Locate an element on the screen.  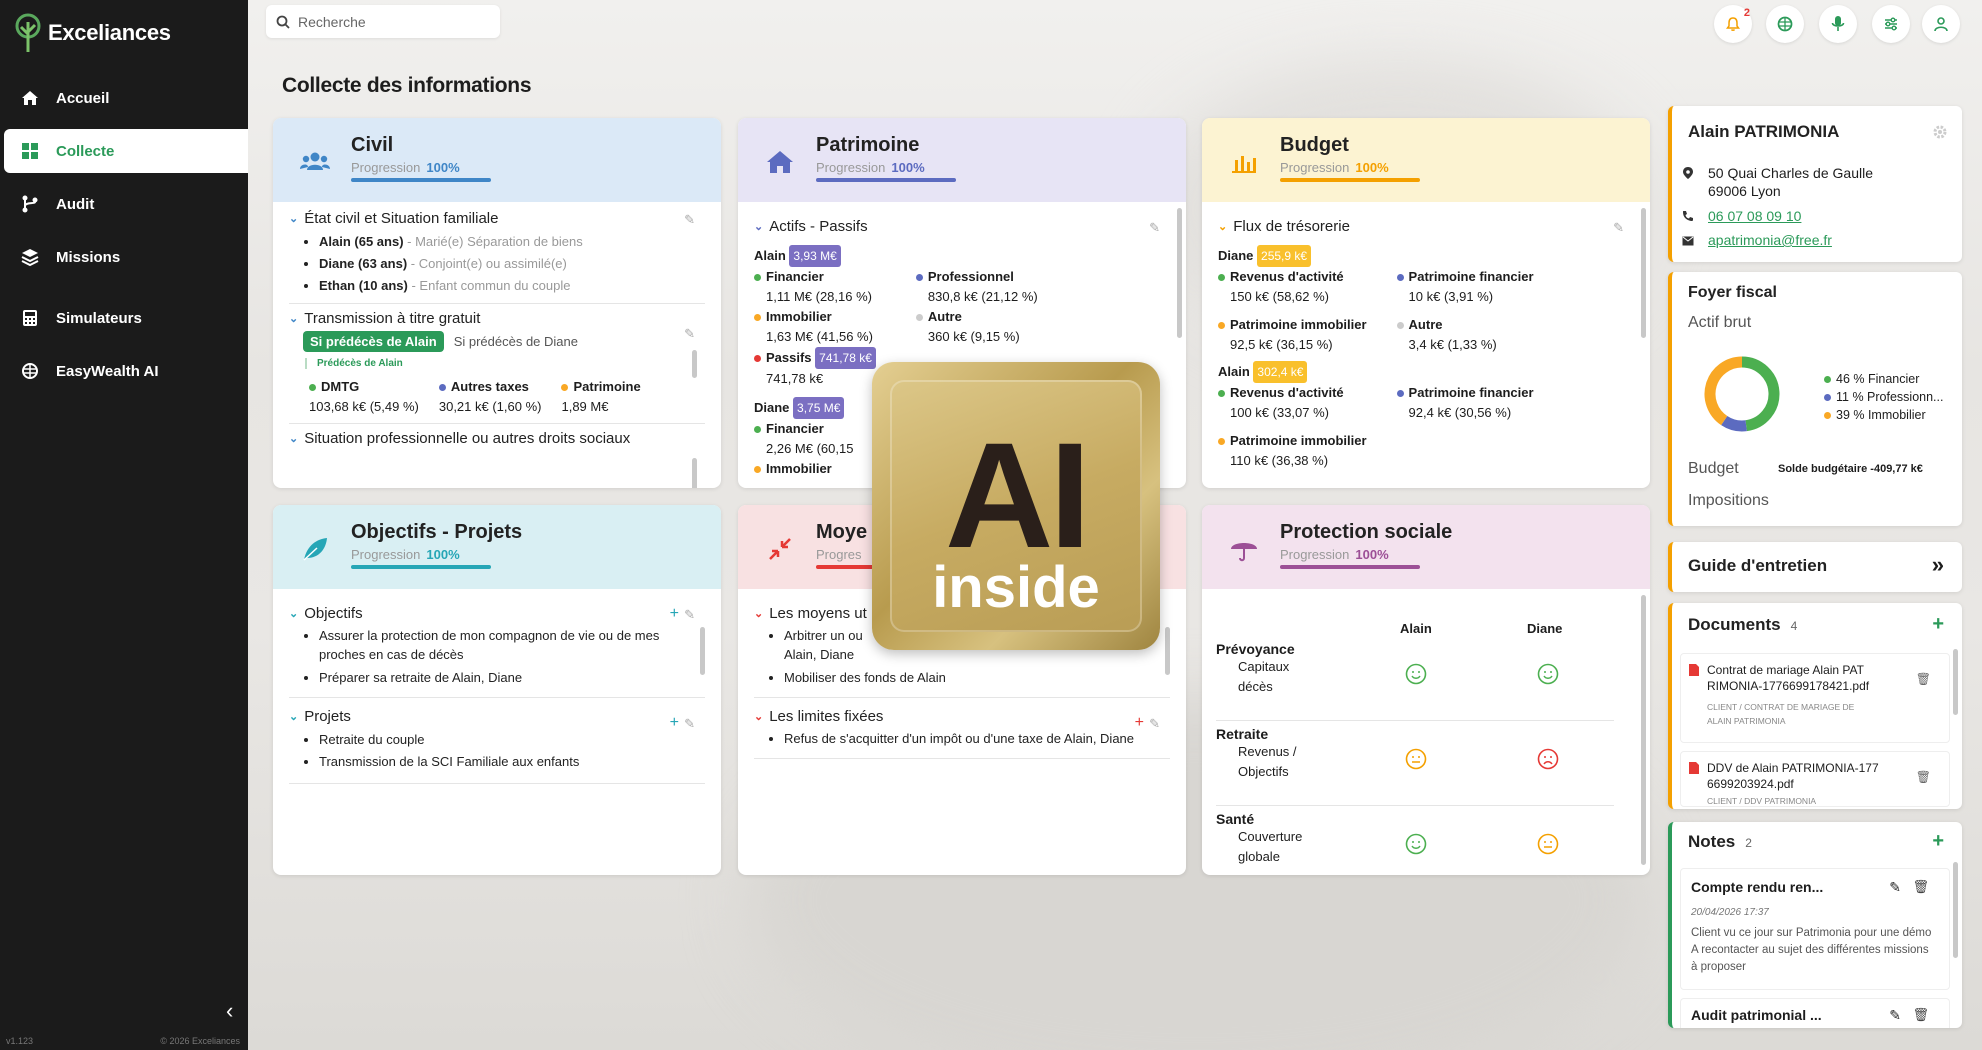
note-item: Audit patrimonial ... ✎ 🗑 is located at coordinates (1815, 1013).